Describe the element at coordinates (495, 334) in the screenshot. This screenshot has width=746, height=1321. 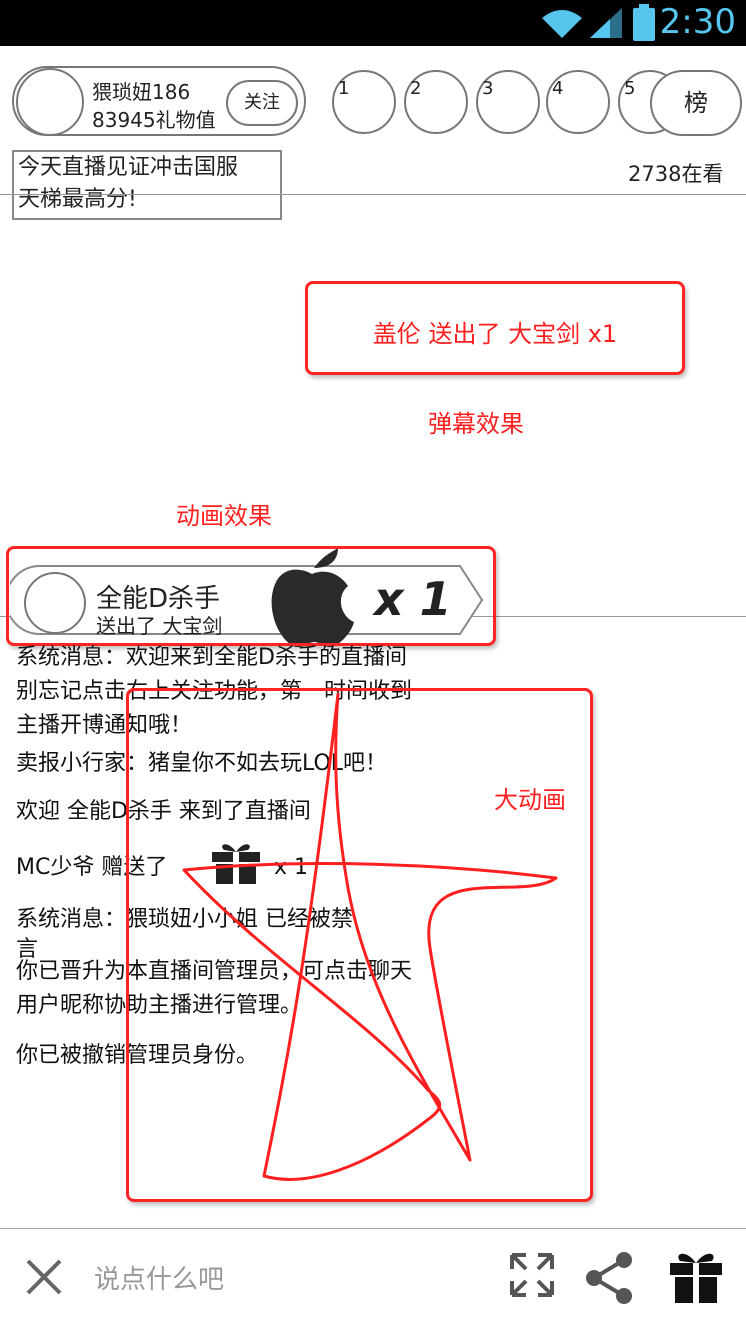
I see `danmaku-text: 盖伦 送出了 大宝剑 x1` at that location.